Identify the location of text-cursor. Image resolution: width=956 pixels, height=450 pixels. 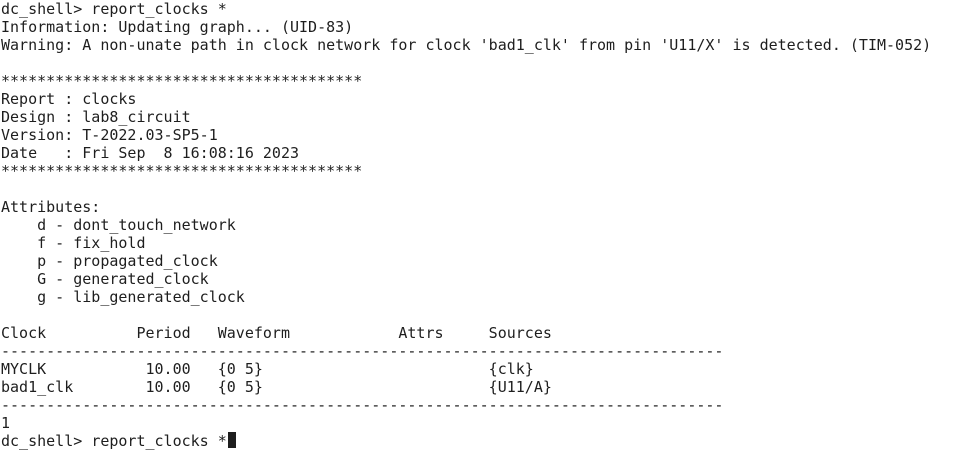
(231, 440).